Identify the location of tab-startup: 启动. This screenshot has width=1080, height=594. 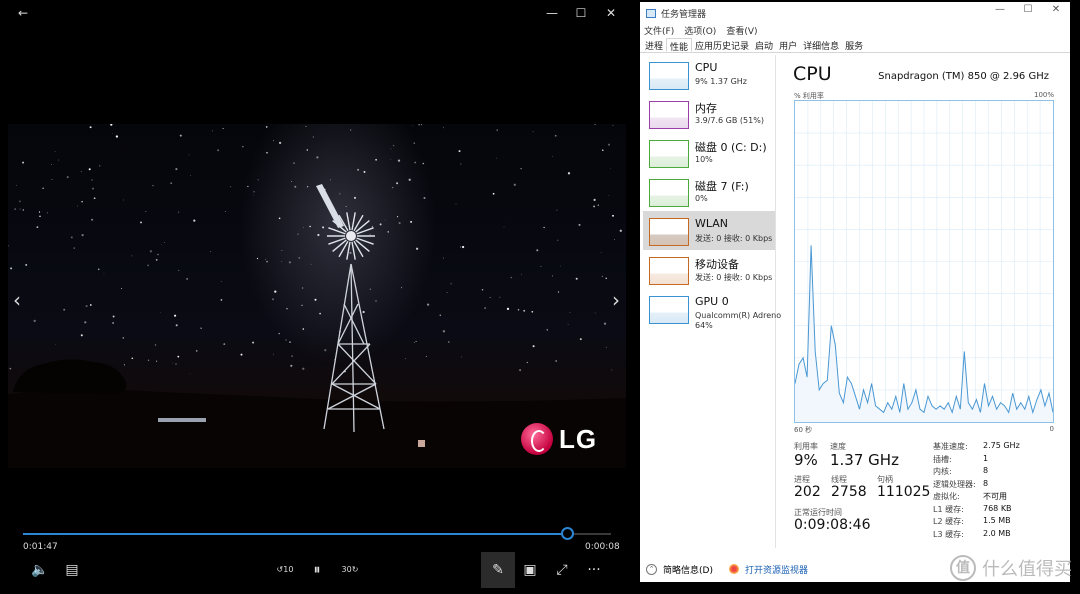
(764, 45).